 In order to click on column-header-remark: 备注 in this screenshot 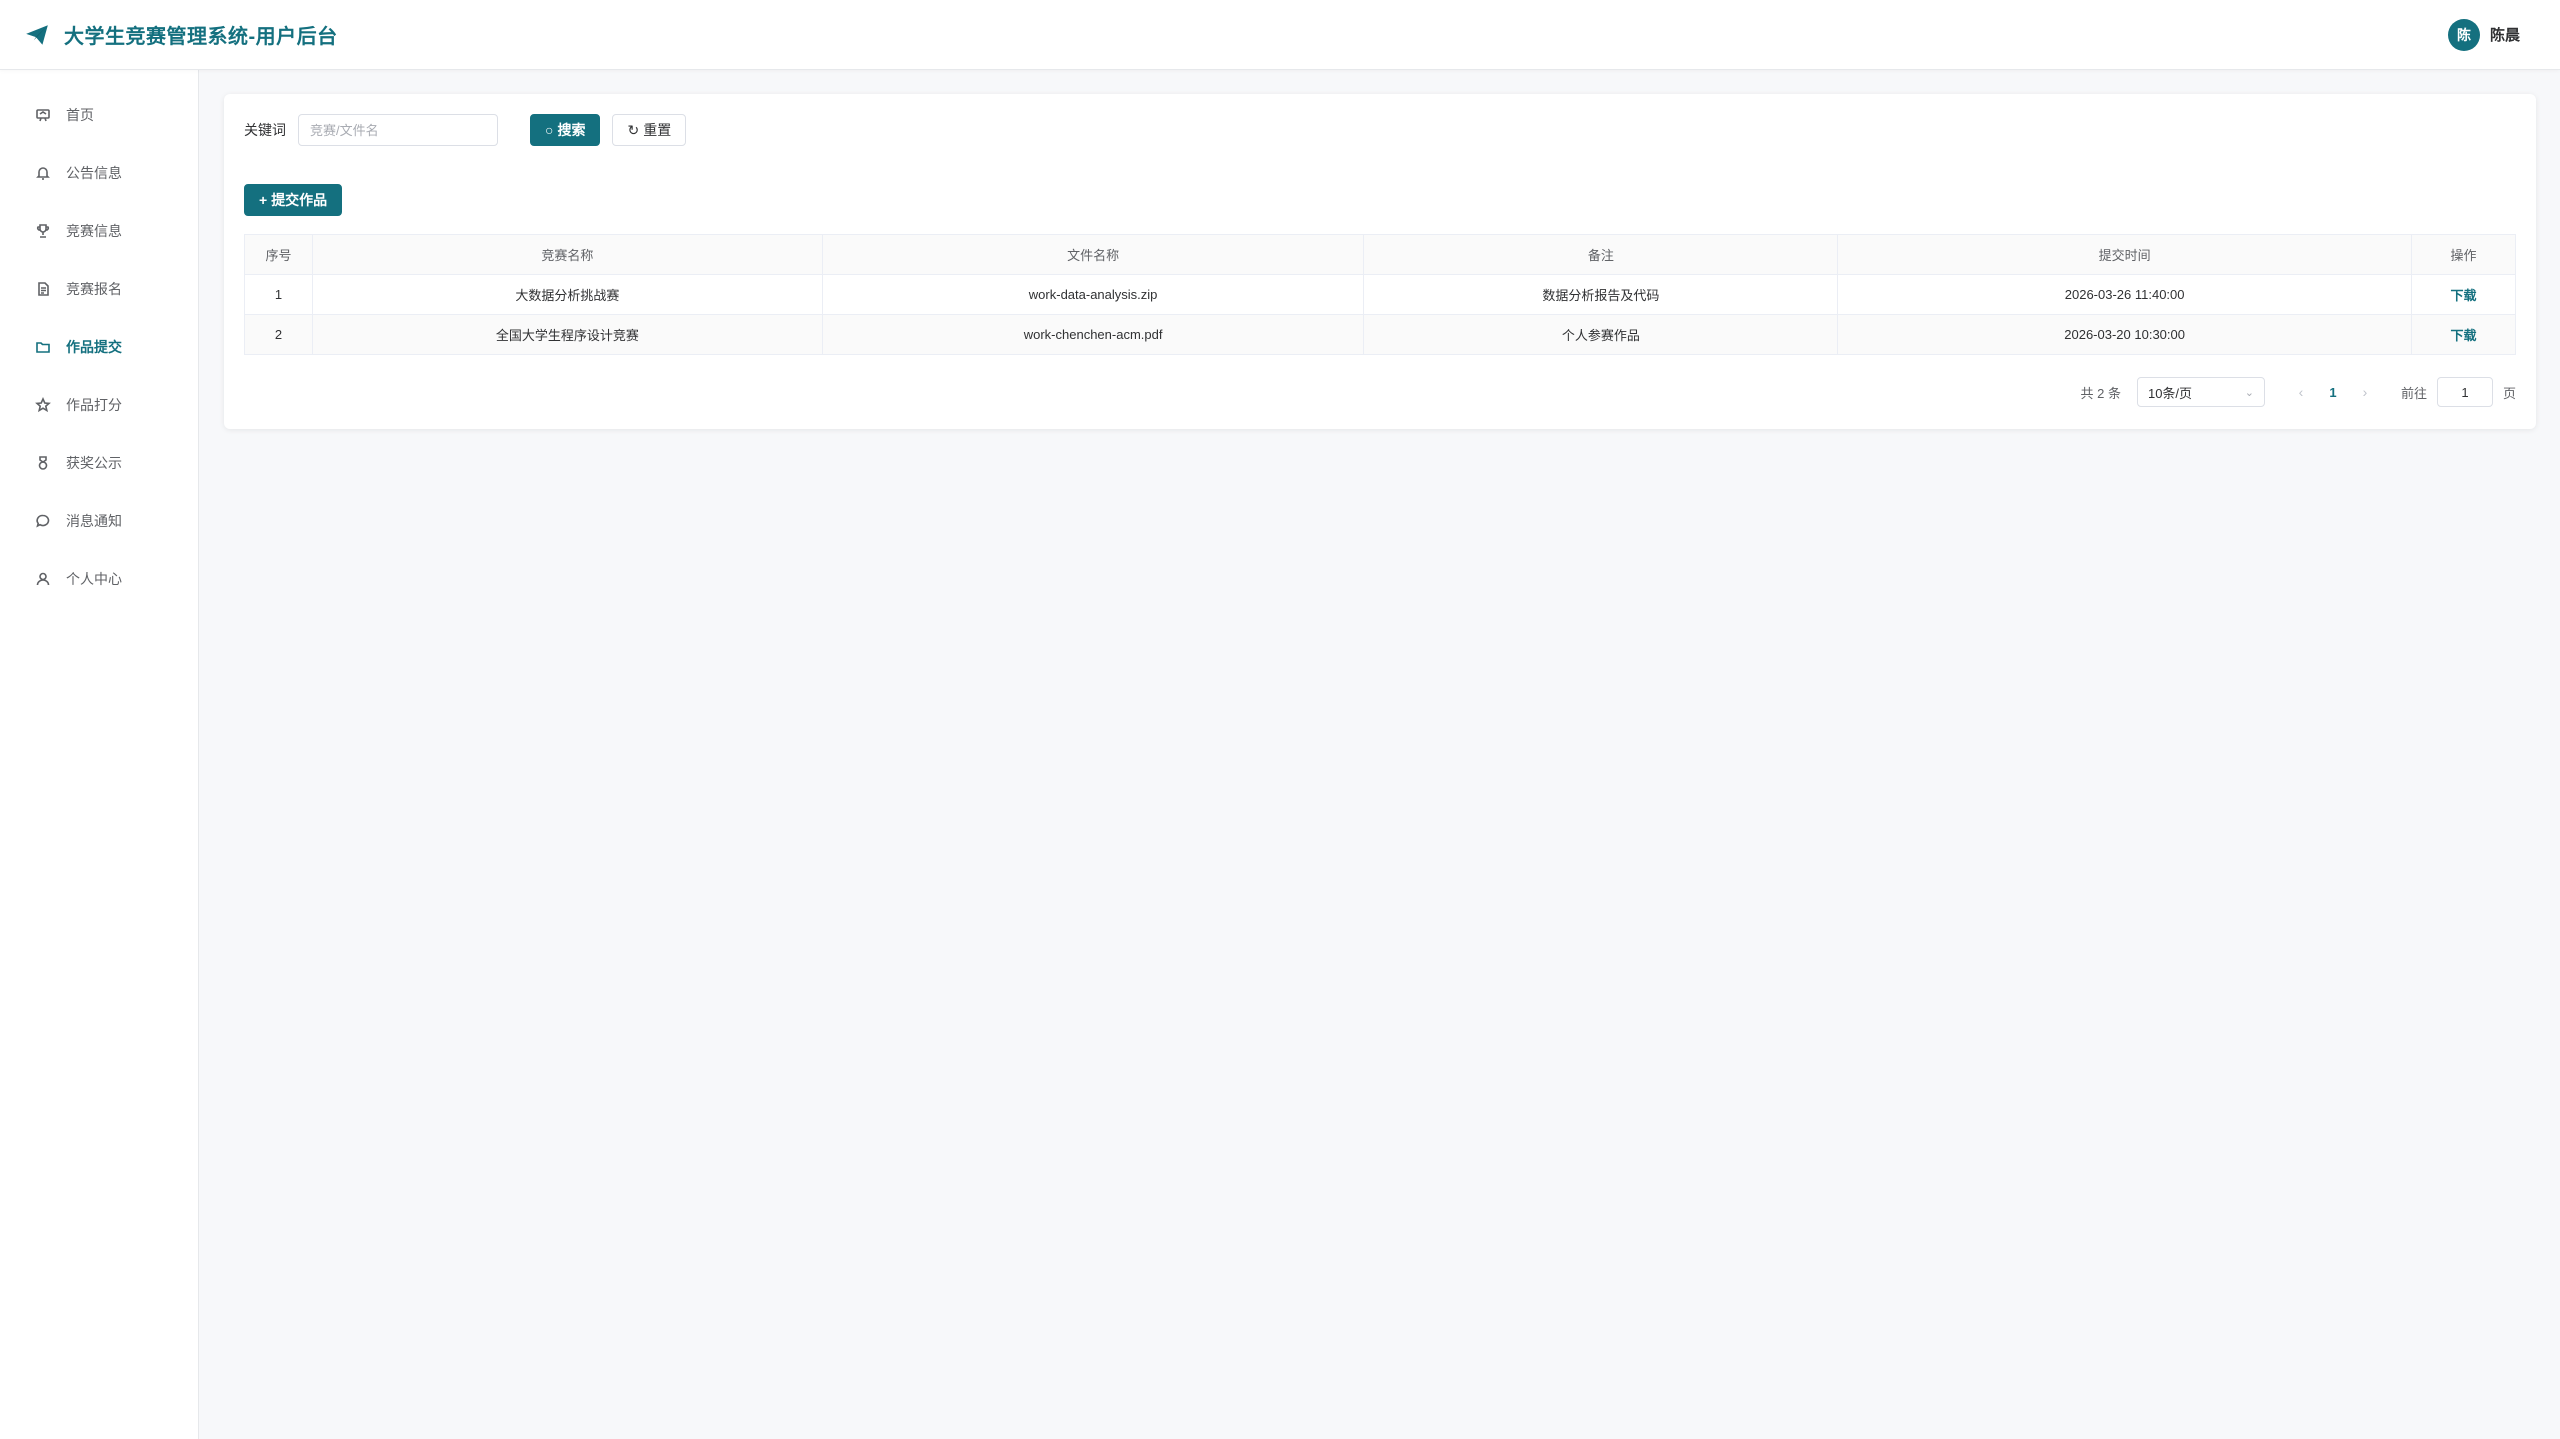, I will do `click(1601, 254)`.